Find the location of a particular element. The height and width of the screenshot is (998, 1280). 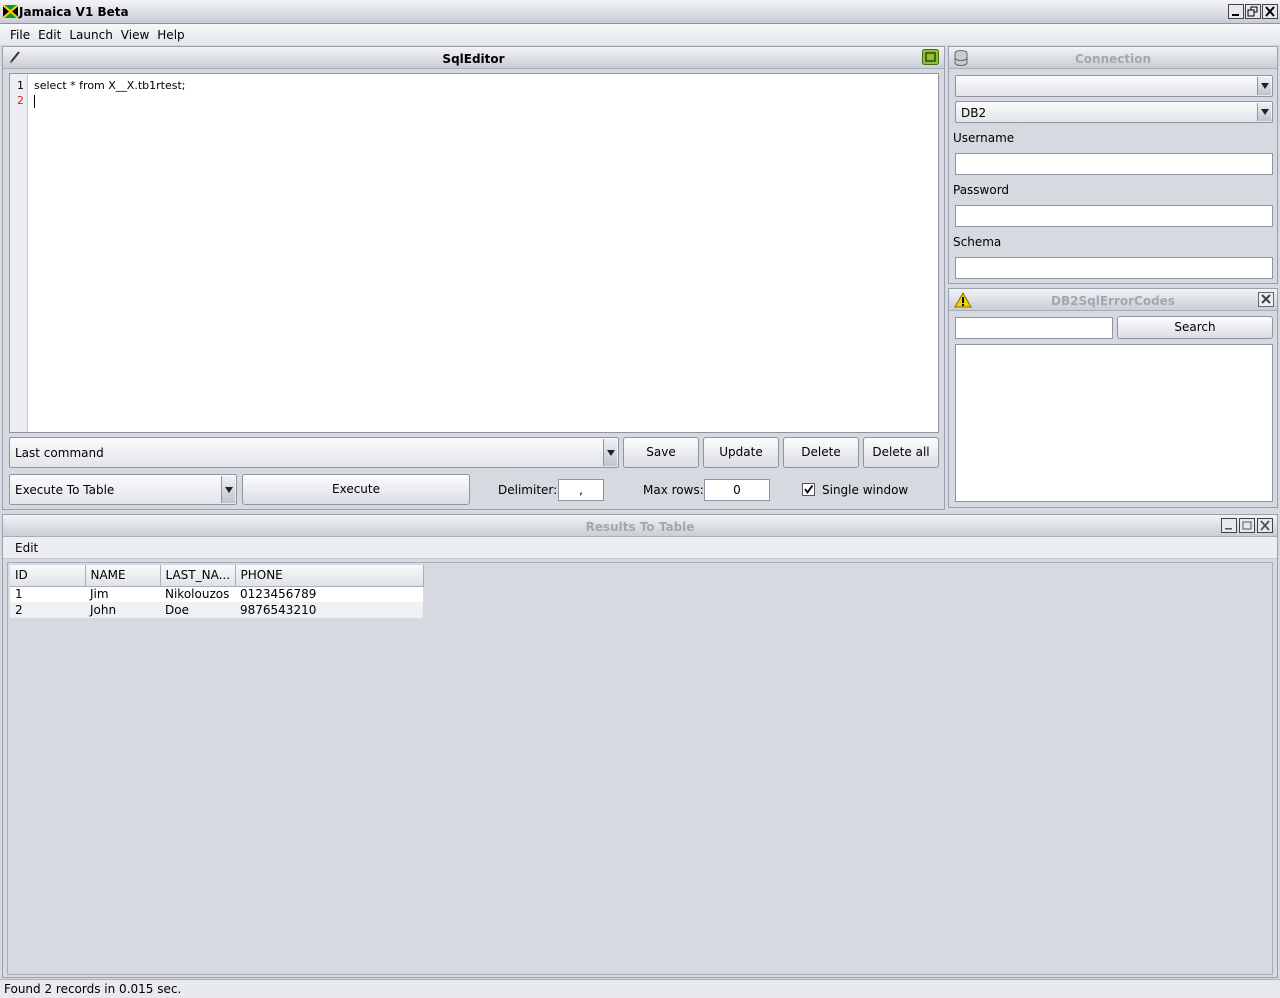

window-titlebar: Jamaica V1 Beta is located at coordinates (640, 12).